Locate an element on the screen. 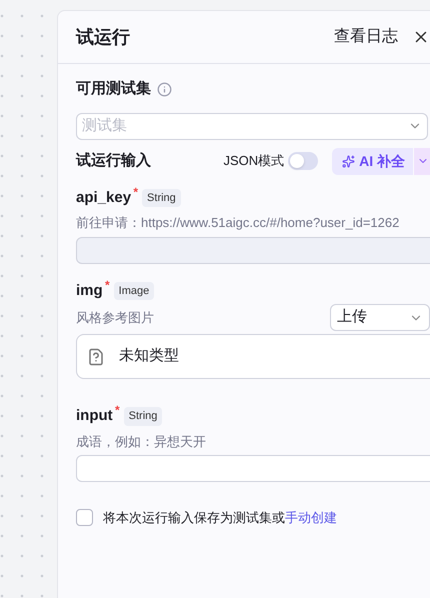  source-select: 上传 is located at coordinates (380, 317).